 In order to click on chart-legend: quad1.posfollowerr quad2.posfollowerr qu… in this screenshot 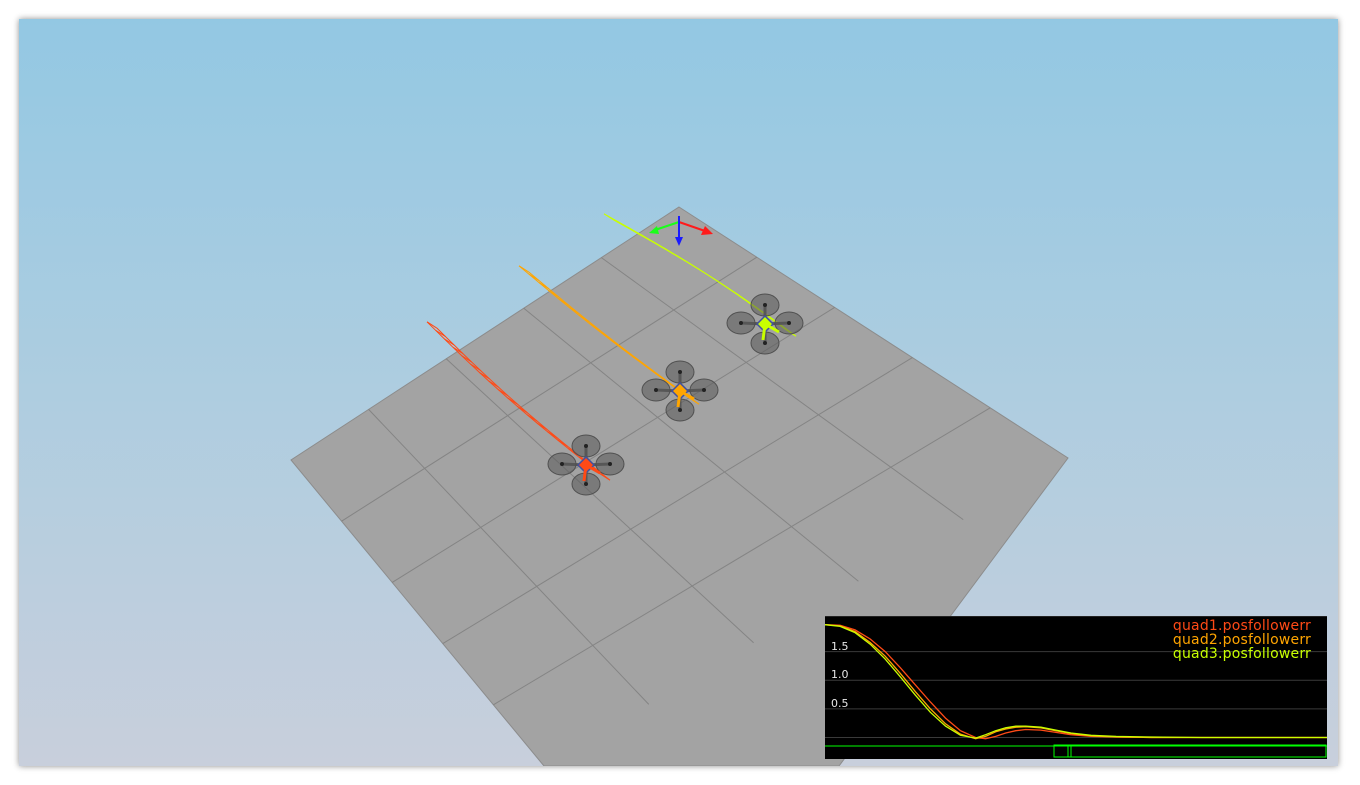, I will do `click(1242, 640)`.